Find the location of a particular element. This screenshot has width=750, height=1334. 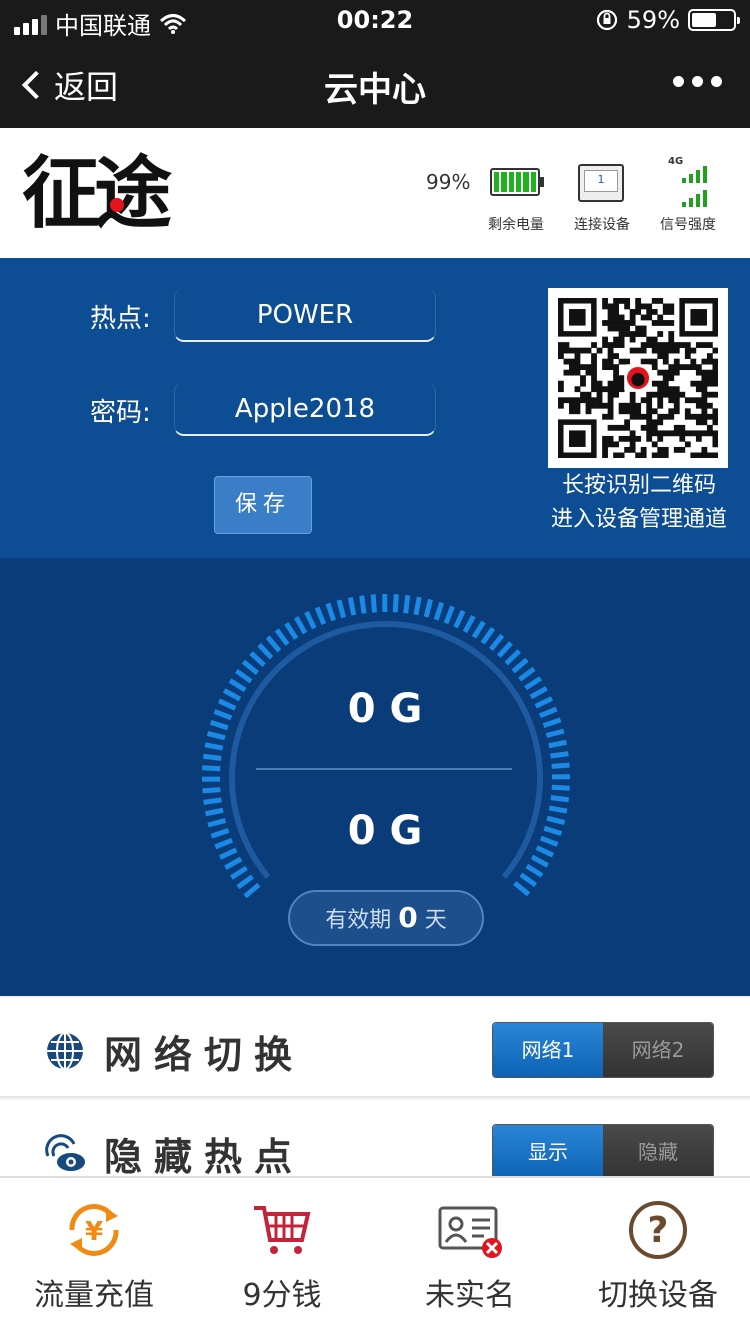

show-option: 显示 is located at coordinates (548, 1150).